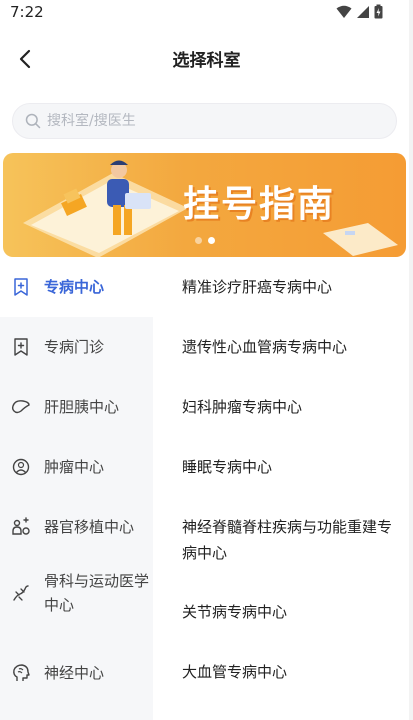  Describe the element at coordinates (207, 121) in the screenshot. I see `search-input` at that location.